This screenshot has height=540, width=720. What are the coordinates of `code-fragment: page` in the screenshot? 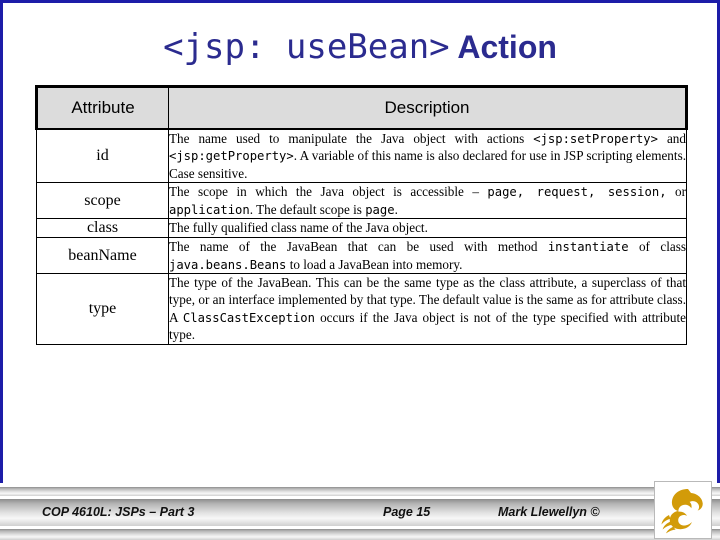 It's located at (380, 209).